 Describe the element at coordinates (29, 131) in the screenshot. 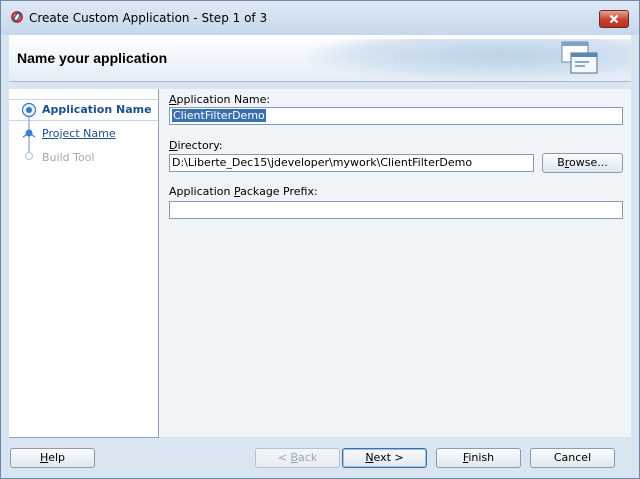

I see `step-train-graphic` at that location.